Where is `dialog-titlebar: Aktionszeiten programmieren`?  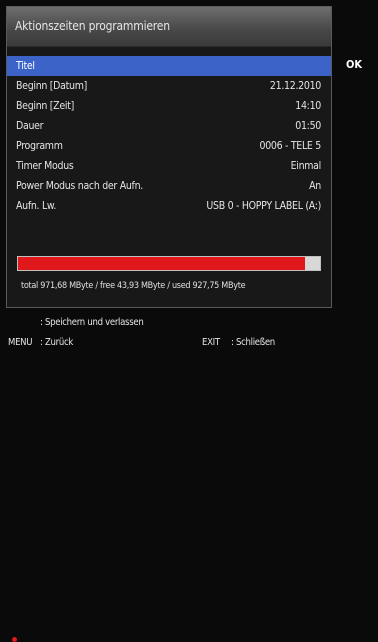
dialog-titlebar: Aktionszeiten programmieren is located at coordinates (169, 27).